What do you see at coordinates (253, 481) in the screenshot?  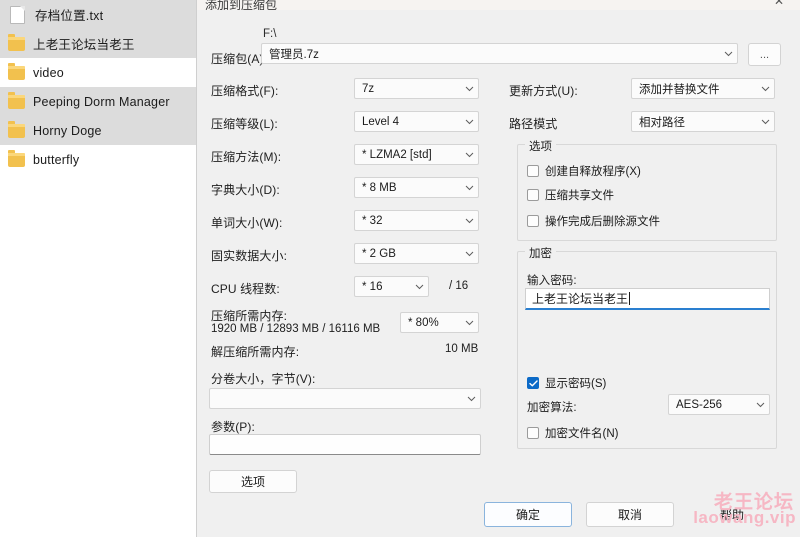 I see `options-button: 选项` at bounding box center [253, 481].